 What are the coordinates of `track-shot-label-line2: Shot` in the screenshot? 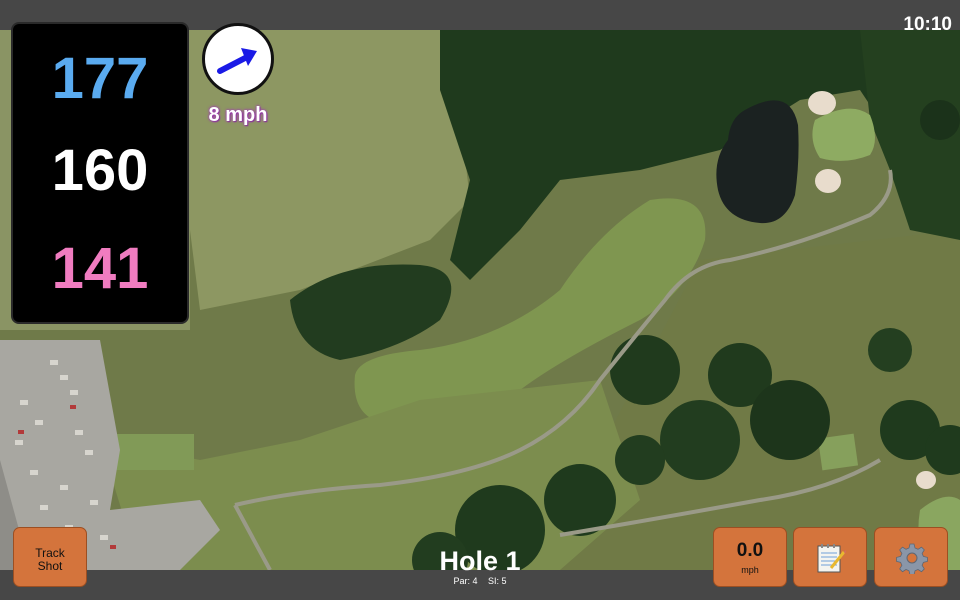 It's located at (50, 566).